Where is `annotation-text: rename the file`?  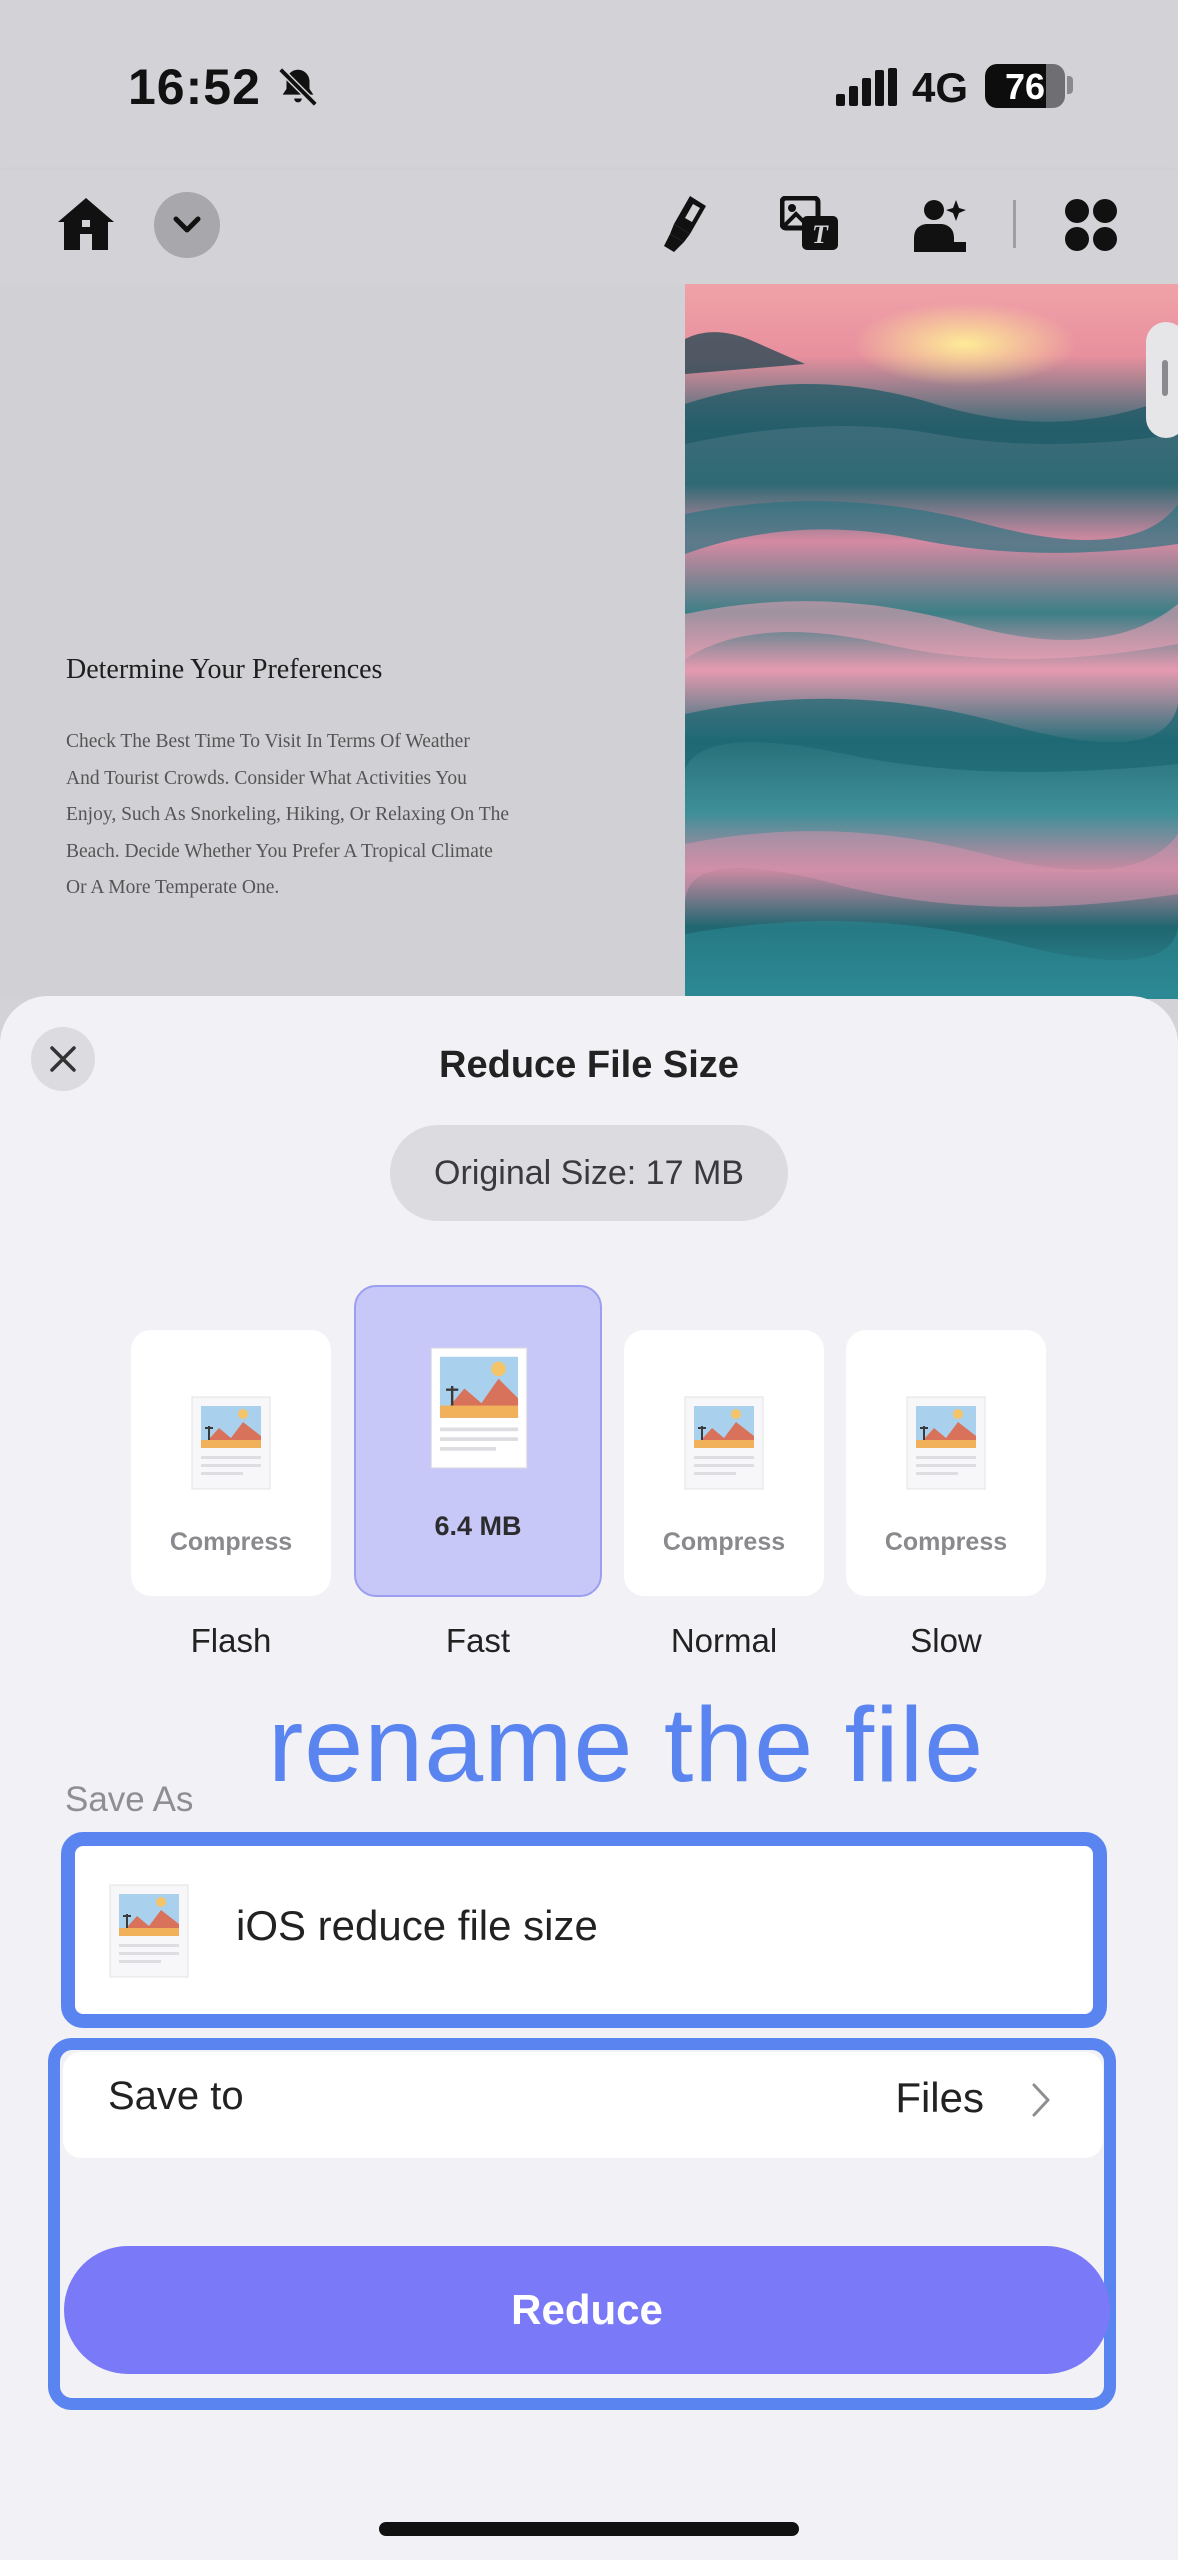 annotation-text: rename the file is located at coordinates (626, 1745).